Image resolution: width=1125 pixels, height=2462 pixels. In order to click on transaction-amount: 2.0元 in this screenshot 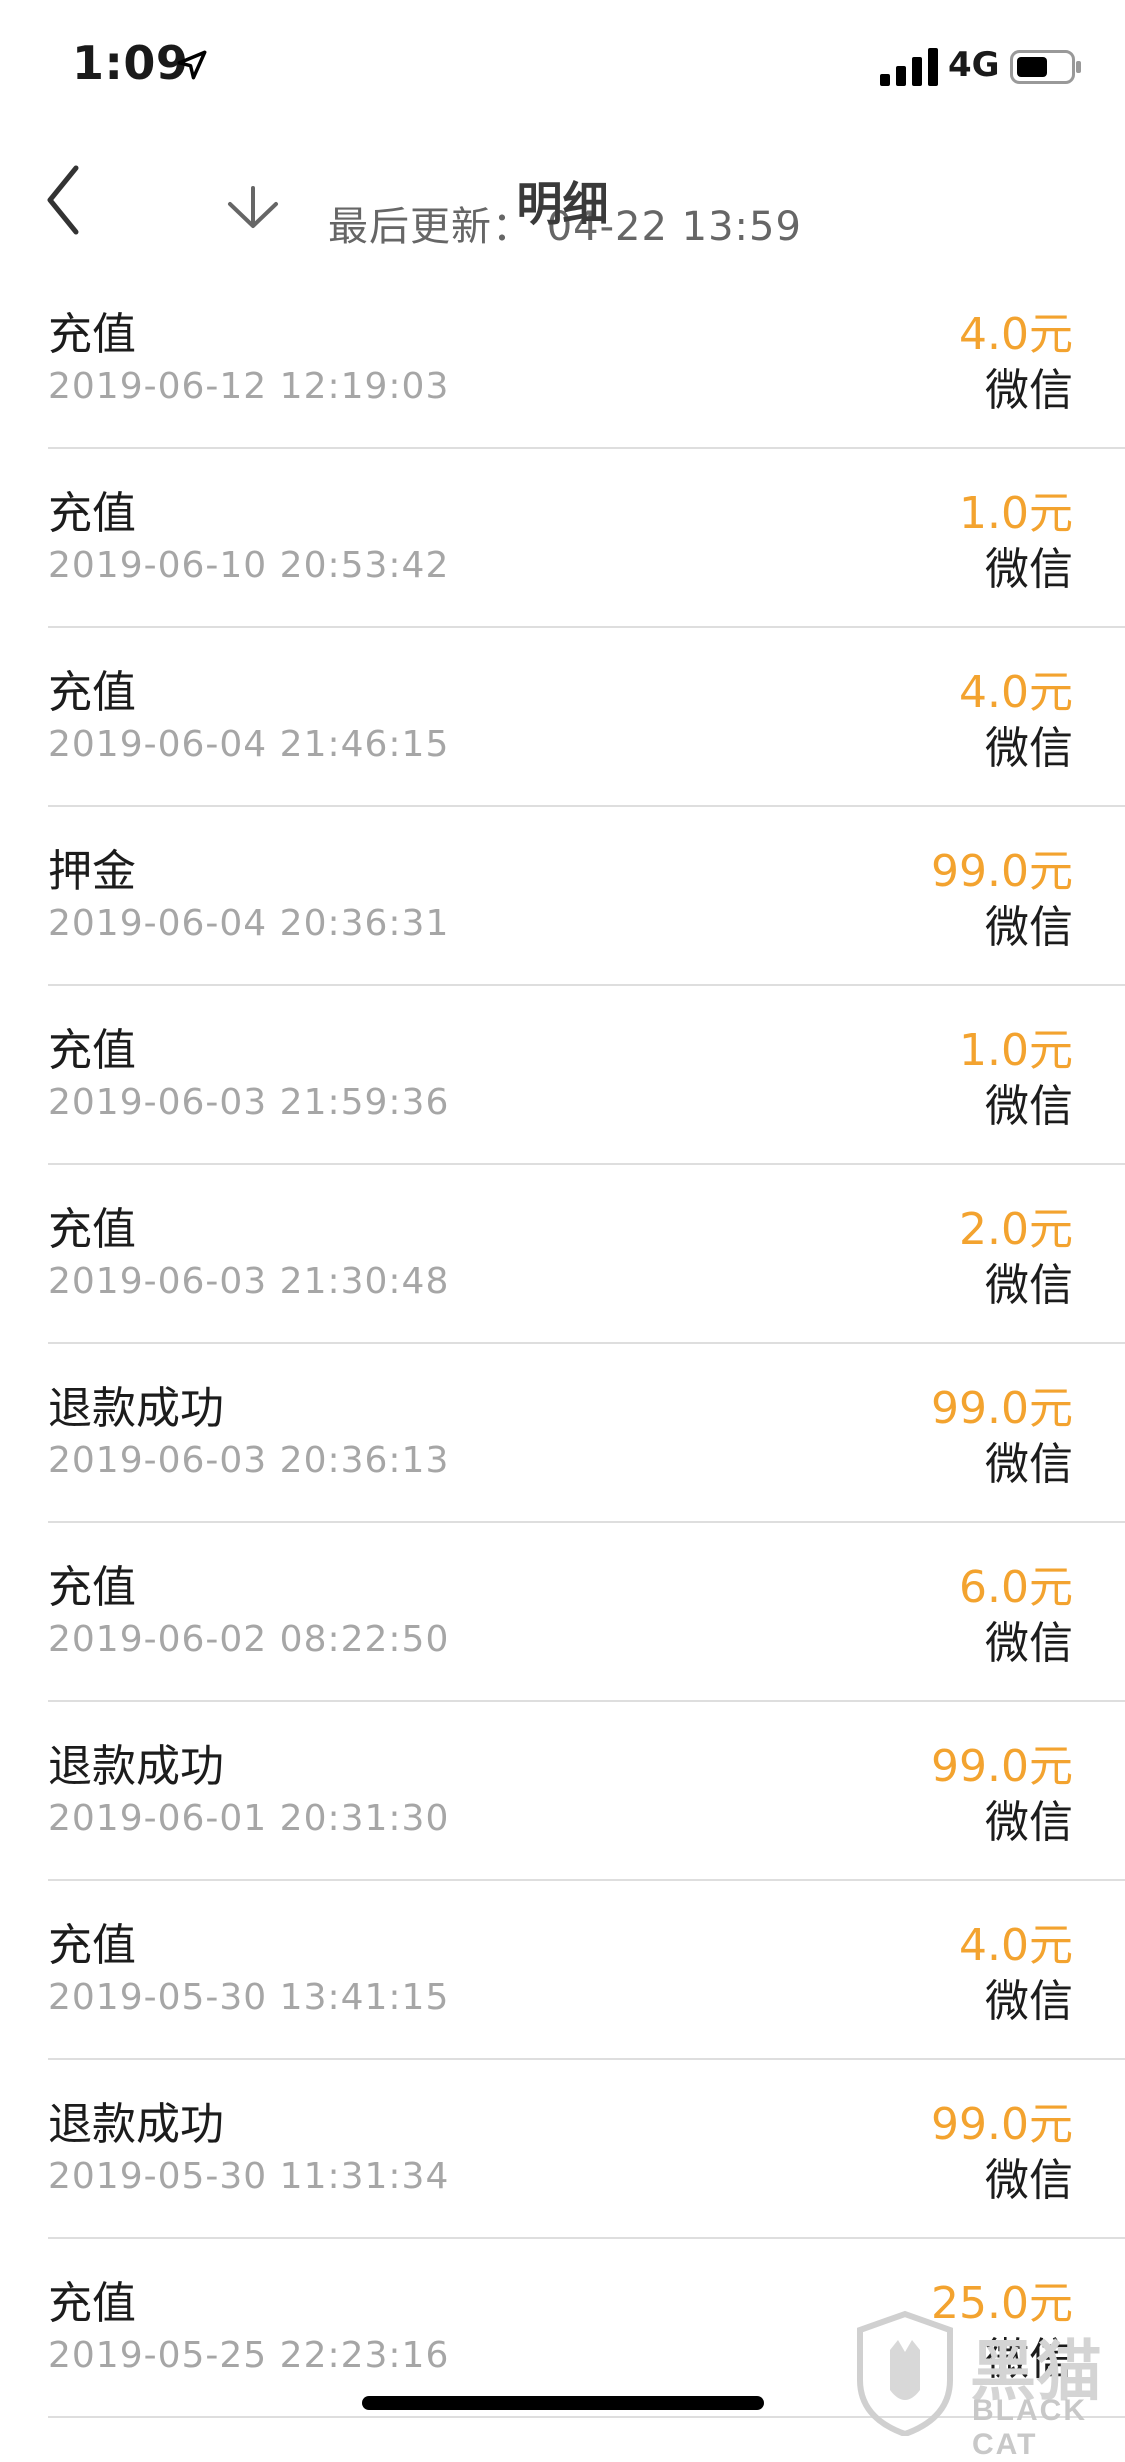, I will do `click(1016, 1229)`.